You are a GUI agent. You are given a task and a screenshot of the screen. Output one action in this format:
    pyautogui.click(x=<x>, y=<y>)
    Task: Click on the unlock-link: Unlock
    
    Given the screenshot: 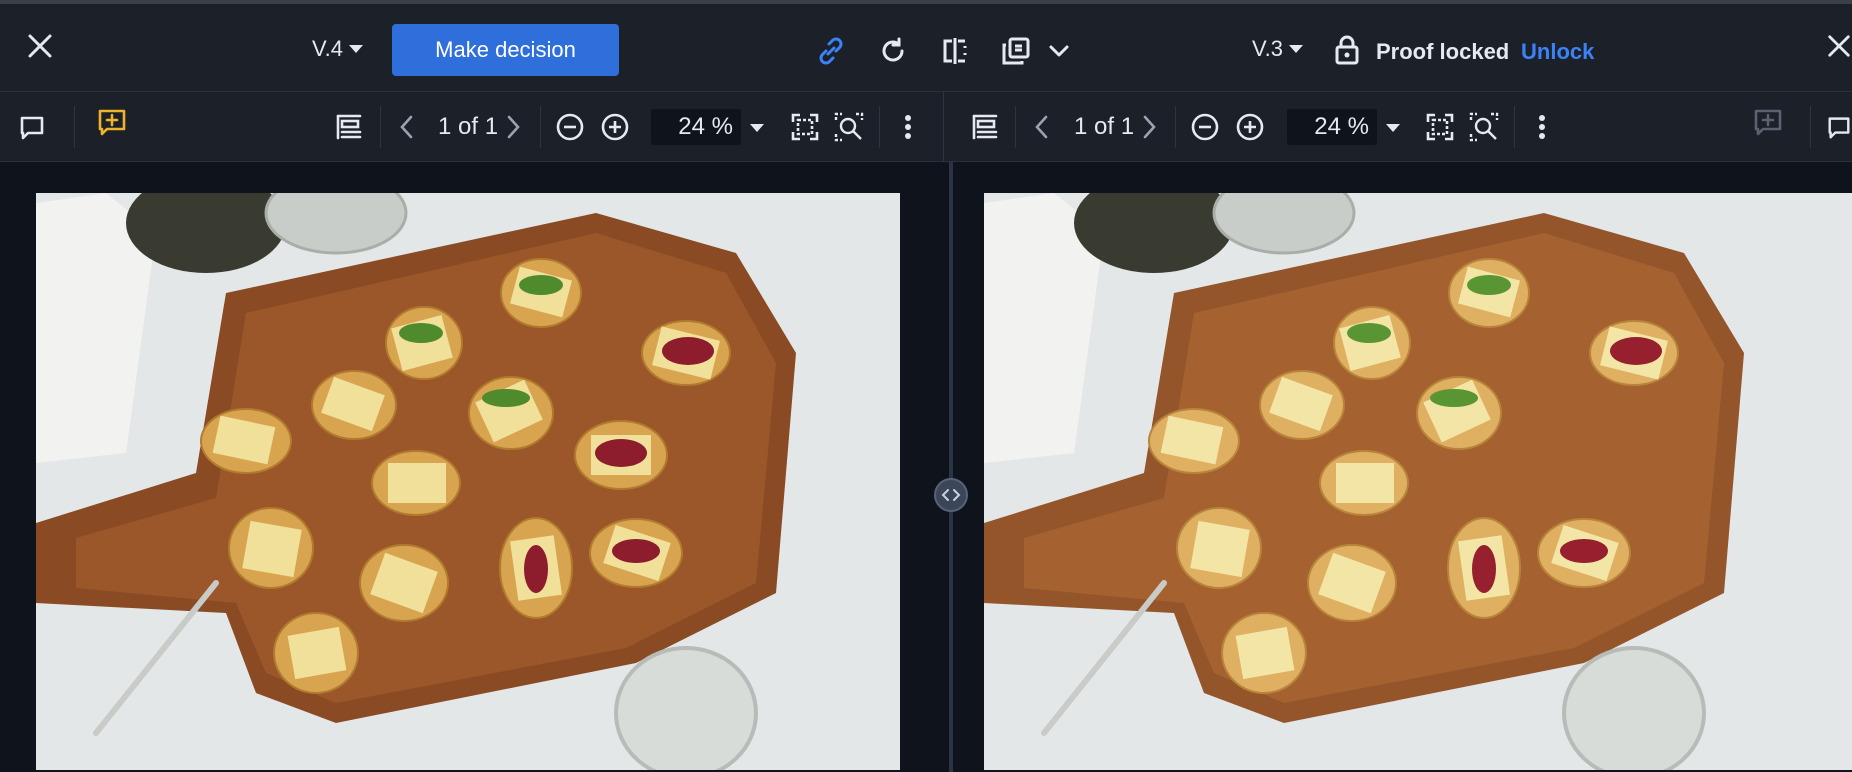 What is the action you would take?
    pyautogui.click(x=1557, y=52)
    